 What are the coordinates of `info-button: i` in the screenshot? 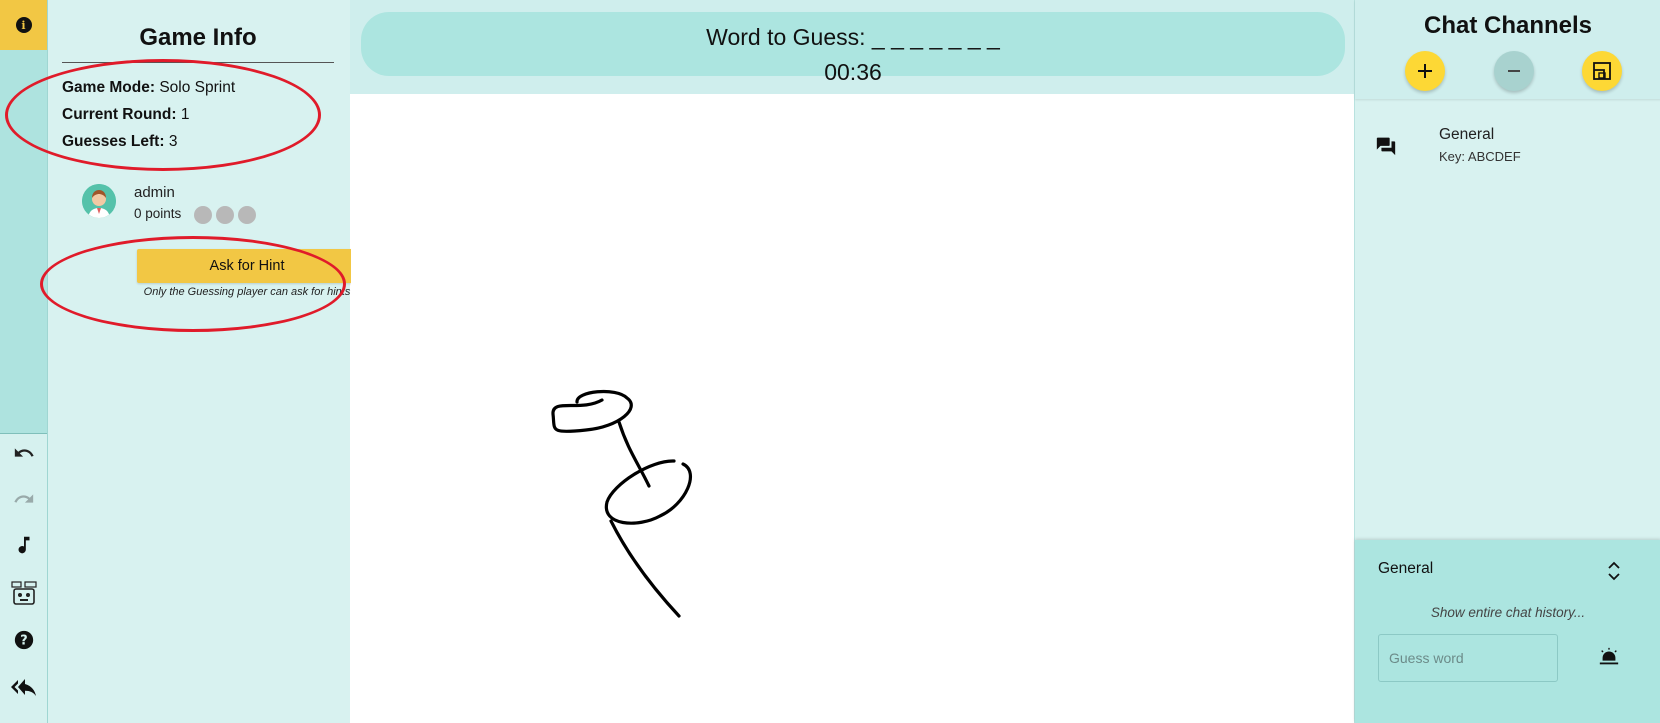 It's located at (23, 25).